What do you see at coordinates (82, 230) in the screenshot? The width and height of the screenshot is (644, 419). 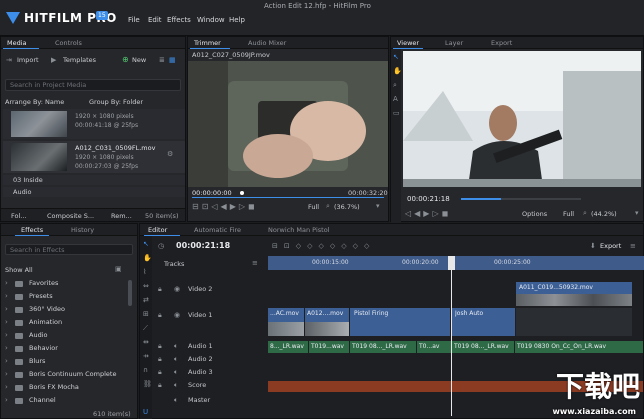 I see `tab-history: History` at bounding box center [82, 230].